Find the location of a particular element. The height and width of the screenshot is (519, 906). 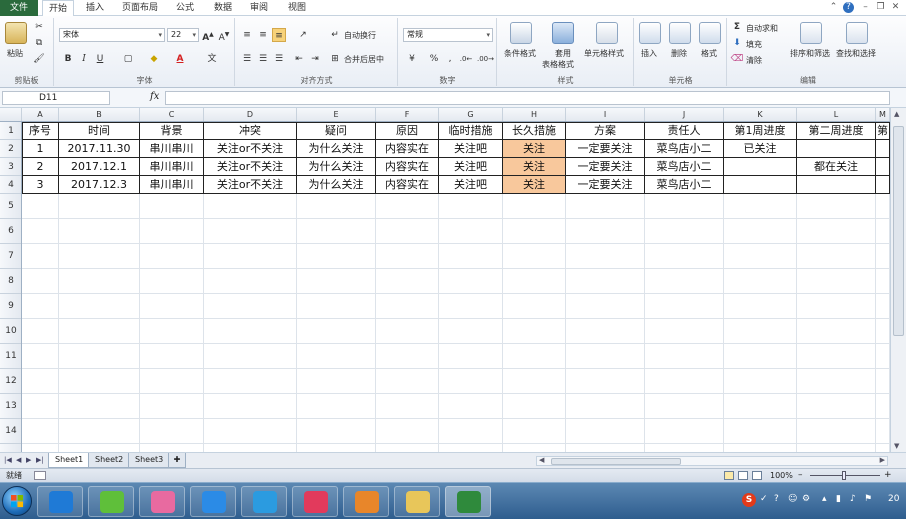

table-cell: 菜鸟店小二 is located at coordinates (684, 185).